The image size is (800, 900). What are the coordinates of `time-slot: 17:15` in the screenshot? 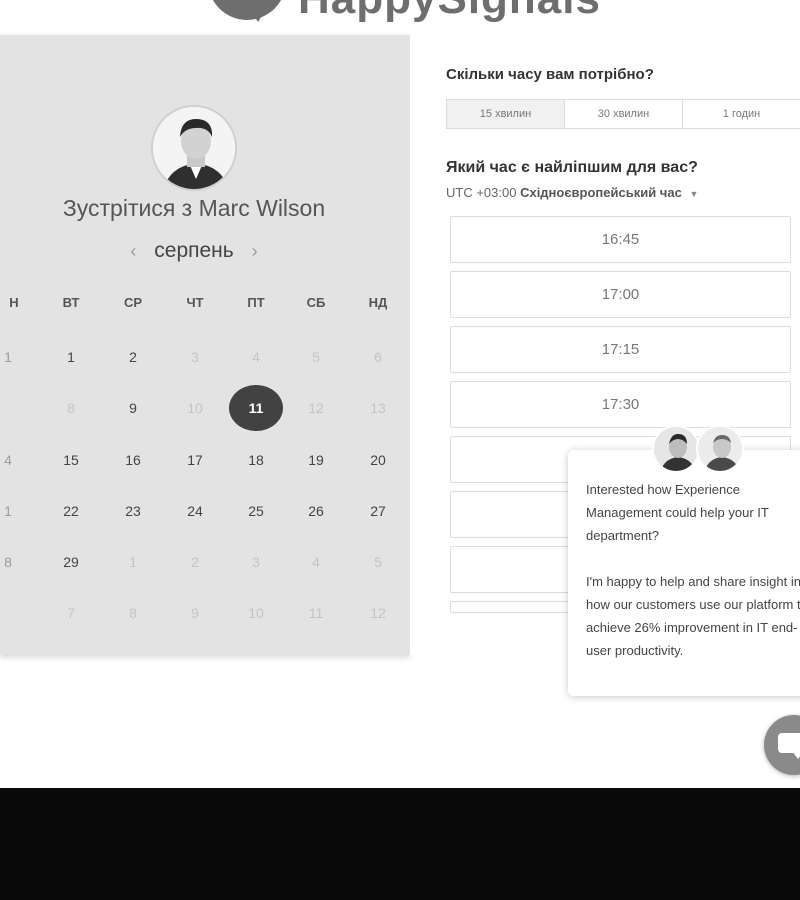 It's located at (620, 349).